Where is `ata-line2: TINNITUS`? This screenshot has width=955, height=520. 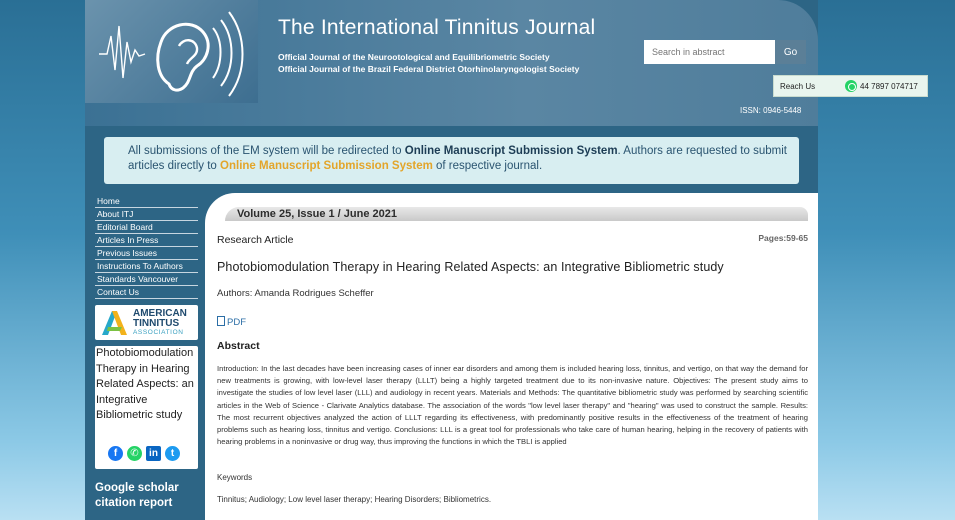
ata-line2: TINNITUS is located at coordinates (156, 323).